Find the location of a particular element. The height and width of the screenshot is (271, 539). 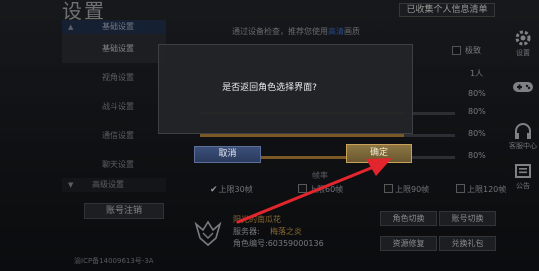

dialog-message: 是否返回角色选择界面? is located at coordinates (269, 88).